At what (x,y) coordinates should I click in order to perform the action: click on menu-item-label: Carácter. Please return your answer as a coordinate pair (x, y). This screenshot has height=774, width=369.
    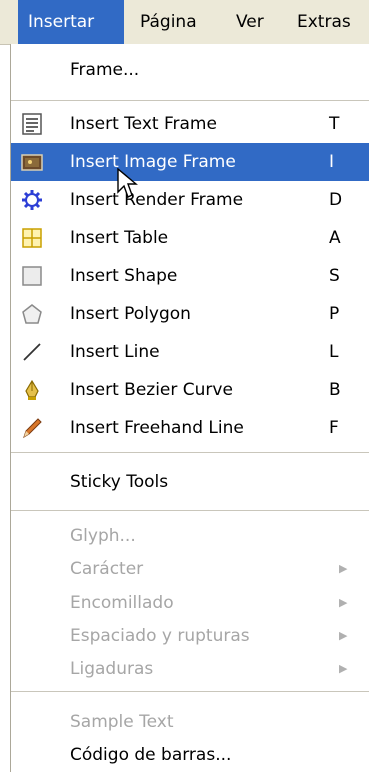
    Looking at the image, I should click on (107, 569).